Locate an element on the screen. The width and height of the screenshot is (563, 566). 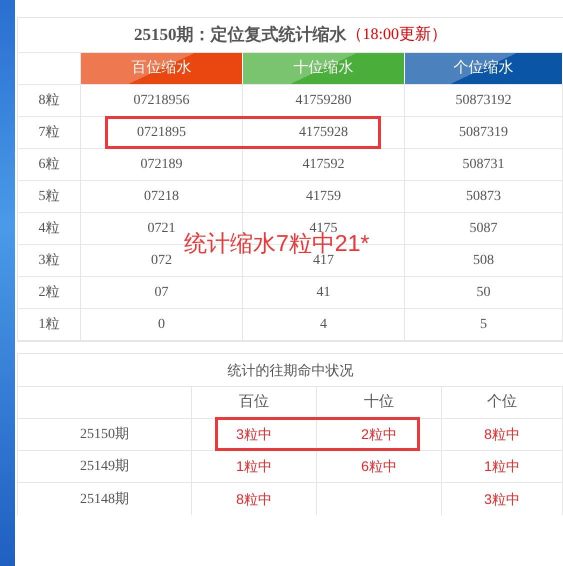
period-label: 25148期 is located at coordinates (104, 499).